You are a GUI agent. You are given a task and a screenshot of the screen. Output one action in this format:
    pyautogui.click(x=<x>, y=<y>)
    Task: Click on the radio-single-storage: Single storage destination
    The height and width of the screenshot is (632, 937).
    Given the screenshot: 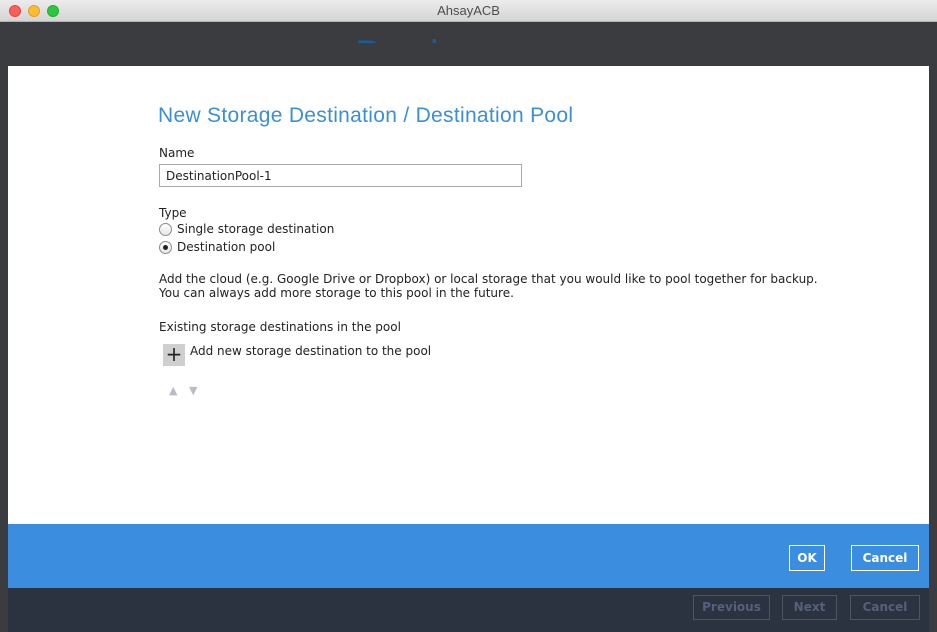 What is the action you would take?
    pyautogui.click(x=246, y=229)
    